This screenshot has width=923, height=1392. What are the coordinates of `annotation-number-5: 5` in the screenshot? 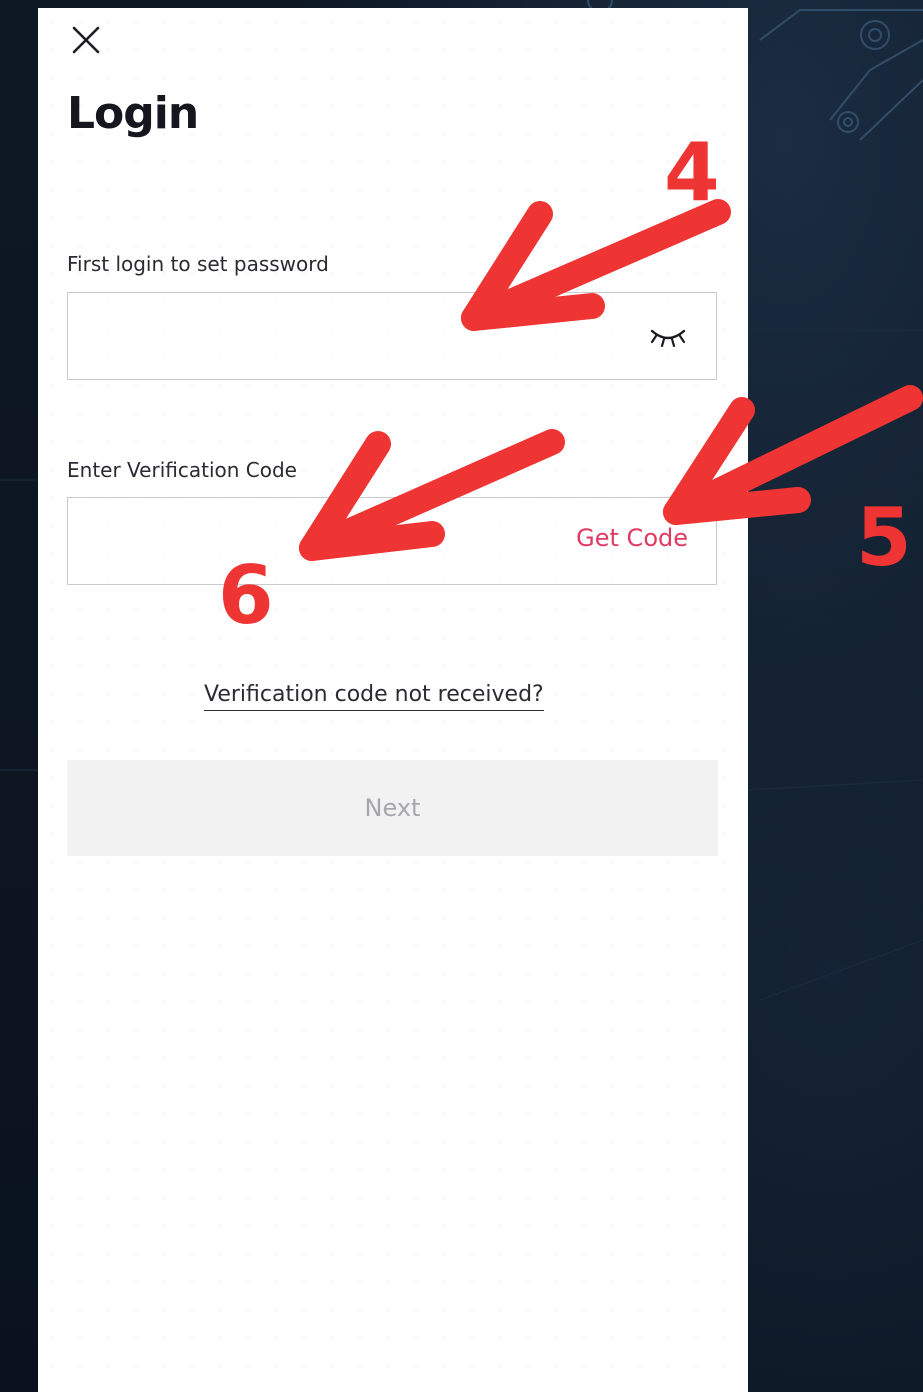 It's located at (884, 537).